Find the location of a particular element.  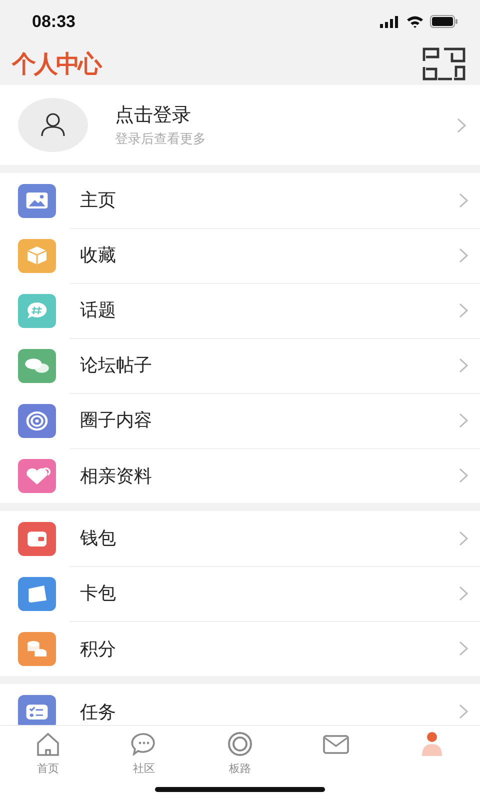

menu-item: 相亲资料 is located at coordinates (240, 475).